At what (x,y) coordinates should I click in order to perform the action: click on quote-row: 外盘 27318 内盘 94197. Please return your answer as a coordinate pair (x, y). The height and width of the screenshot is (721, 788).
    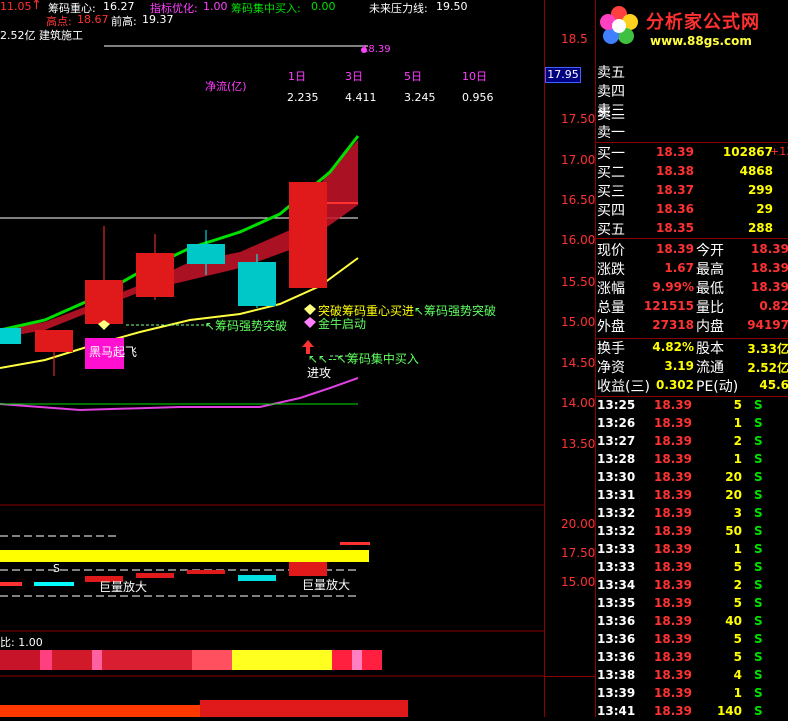
    Looking at the image, I should click on (692, 325).